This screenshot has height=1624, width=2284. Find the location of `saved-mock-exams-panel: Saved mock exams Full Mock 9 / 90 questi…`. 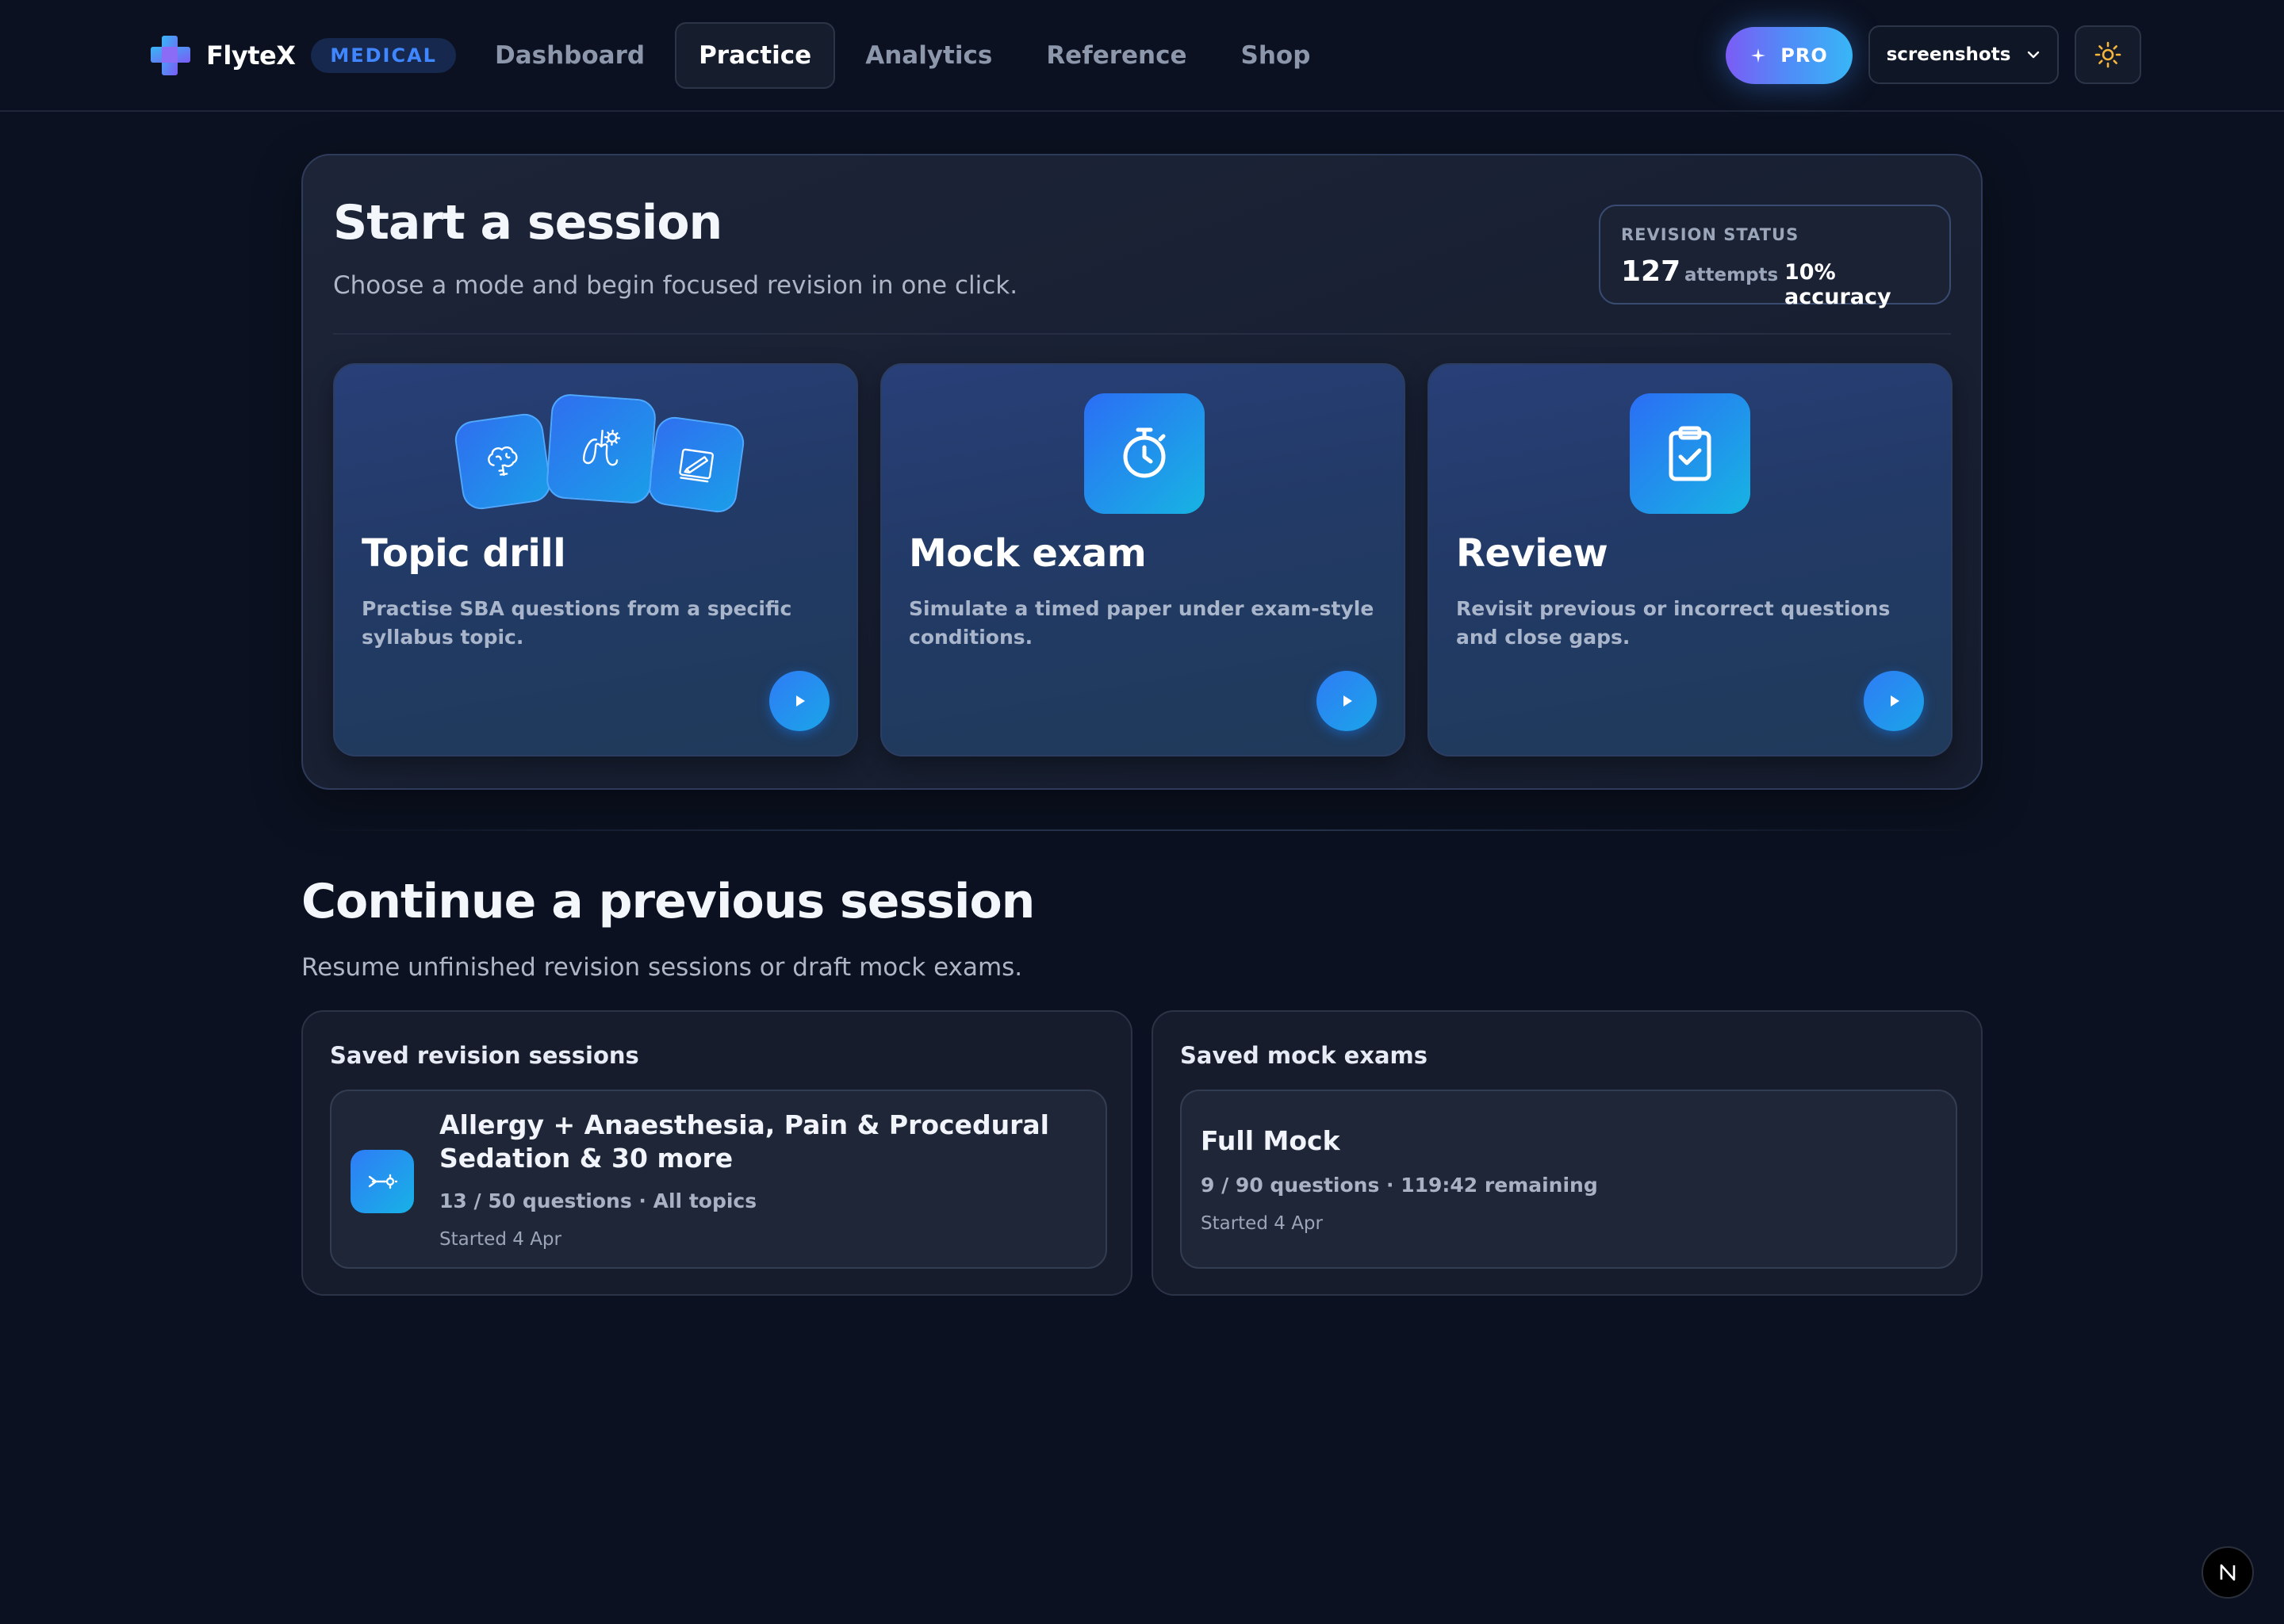

saved-mock-exams-panel: Saved mock exams Full Mock 9 / 90 questi… is located at coordinates (1567, 1153).